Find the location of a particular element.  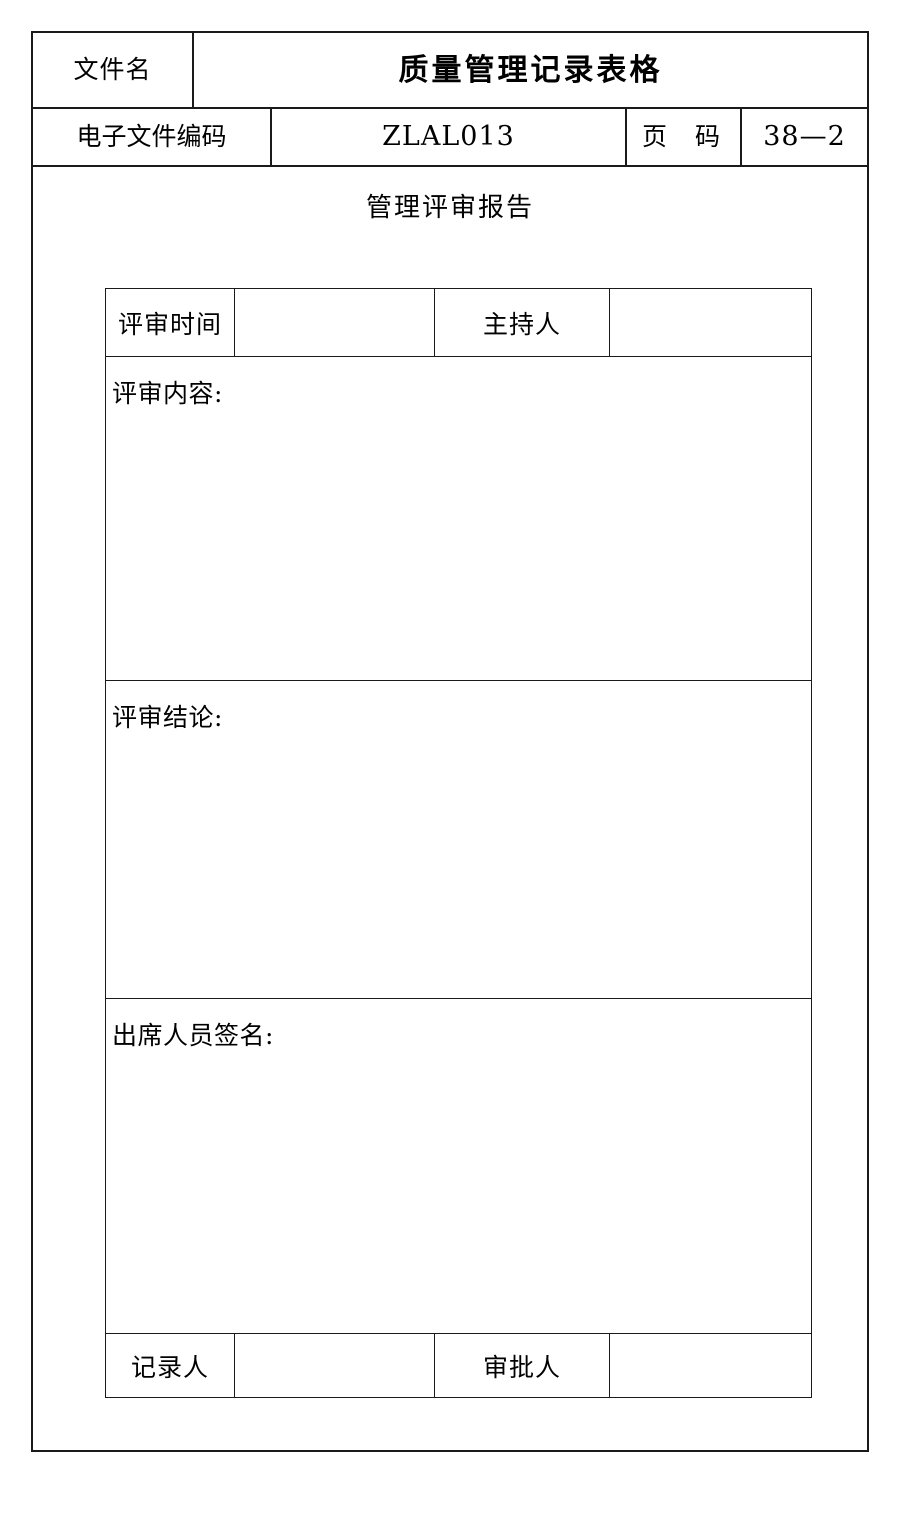

attendee-signature-label: 出席人员签名: is located at coordinates (193, 1035).